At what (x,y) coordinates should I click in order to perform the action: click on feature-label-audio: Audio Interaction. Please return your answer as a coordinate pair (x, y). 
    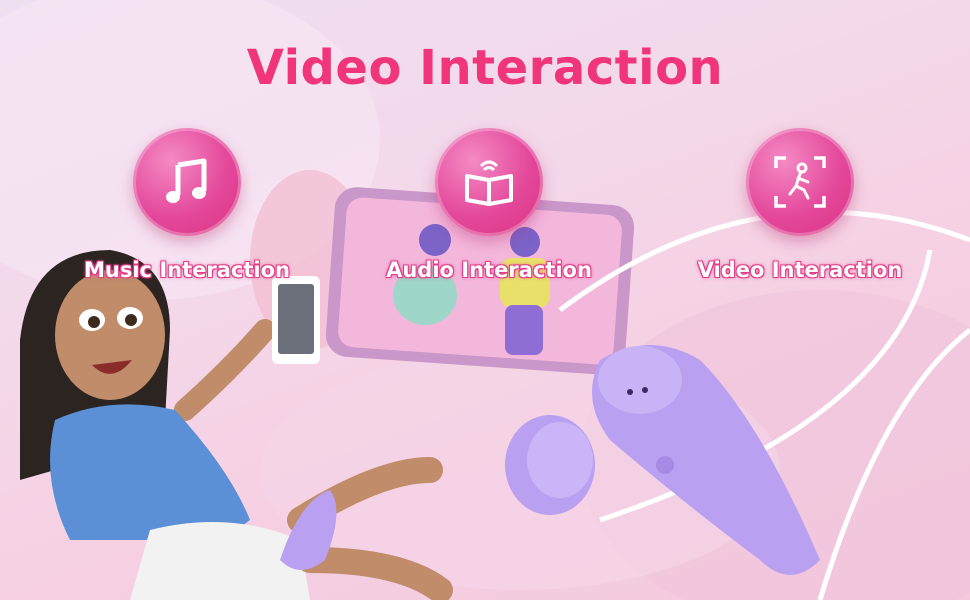
    Looking at the image, I should click on (489, 270).